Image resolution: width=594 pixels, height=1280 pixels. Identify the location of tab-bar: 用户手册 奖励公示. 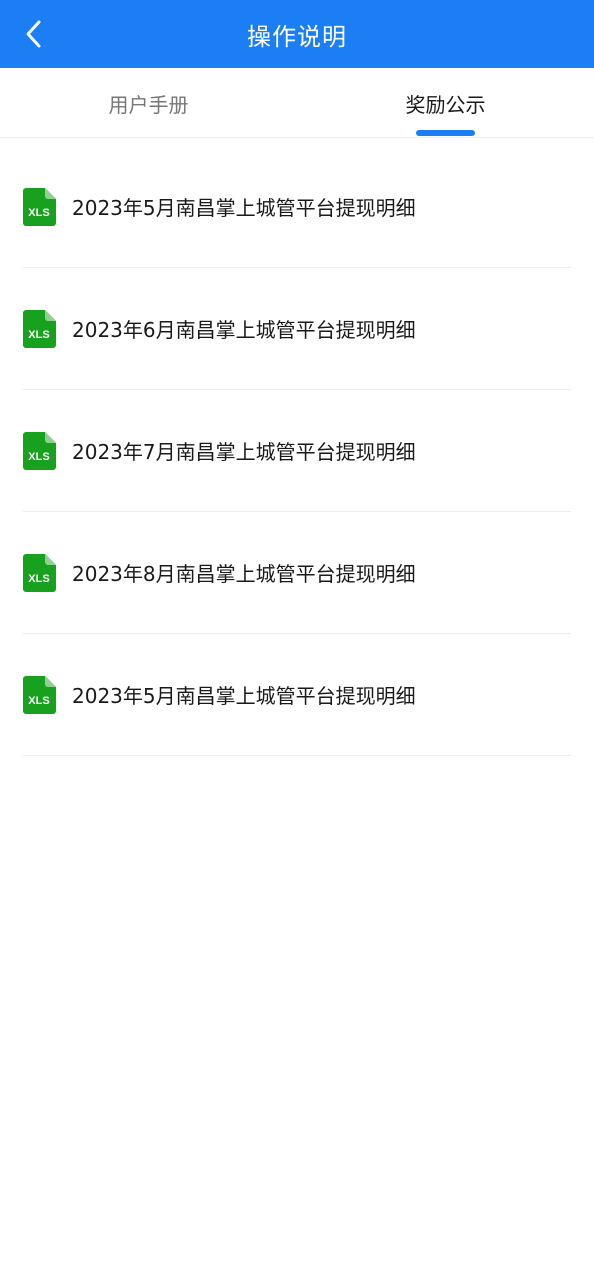
(297, 103).